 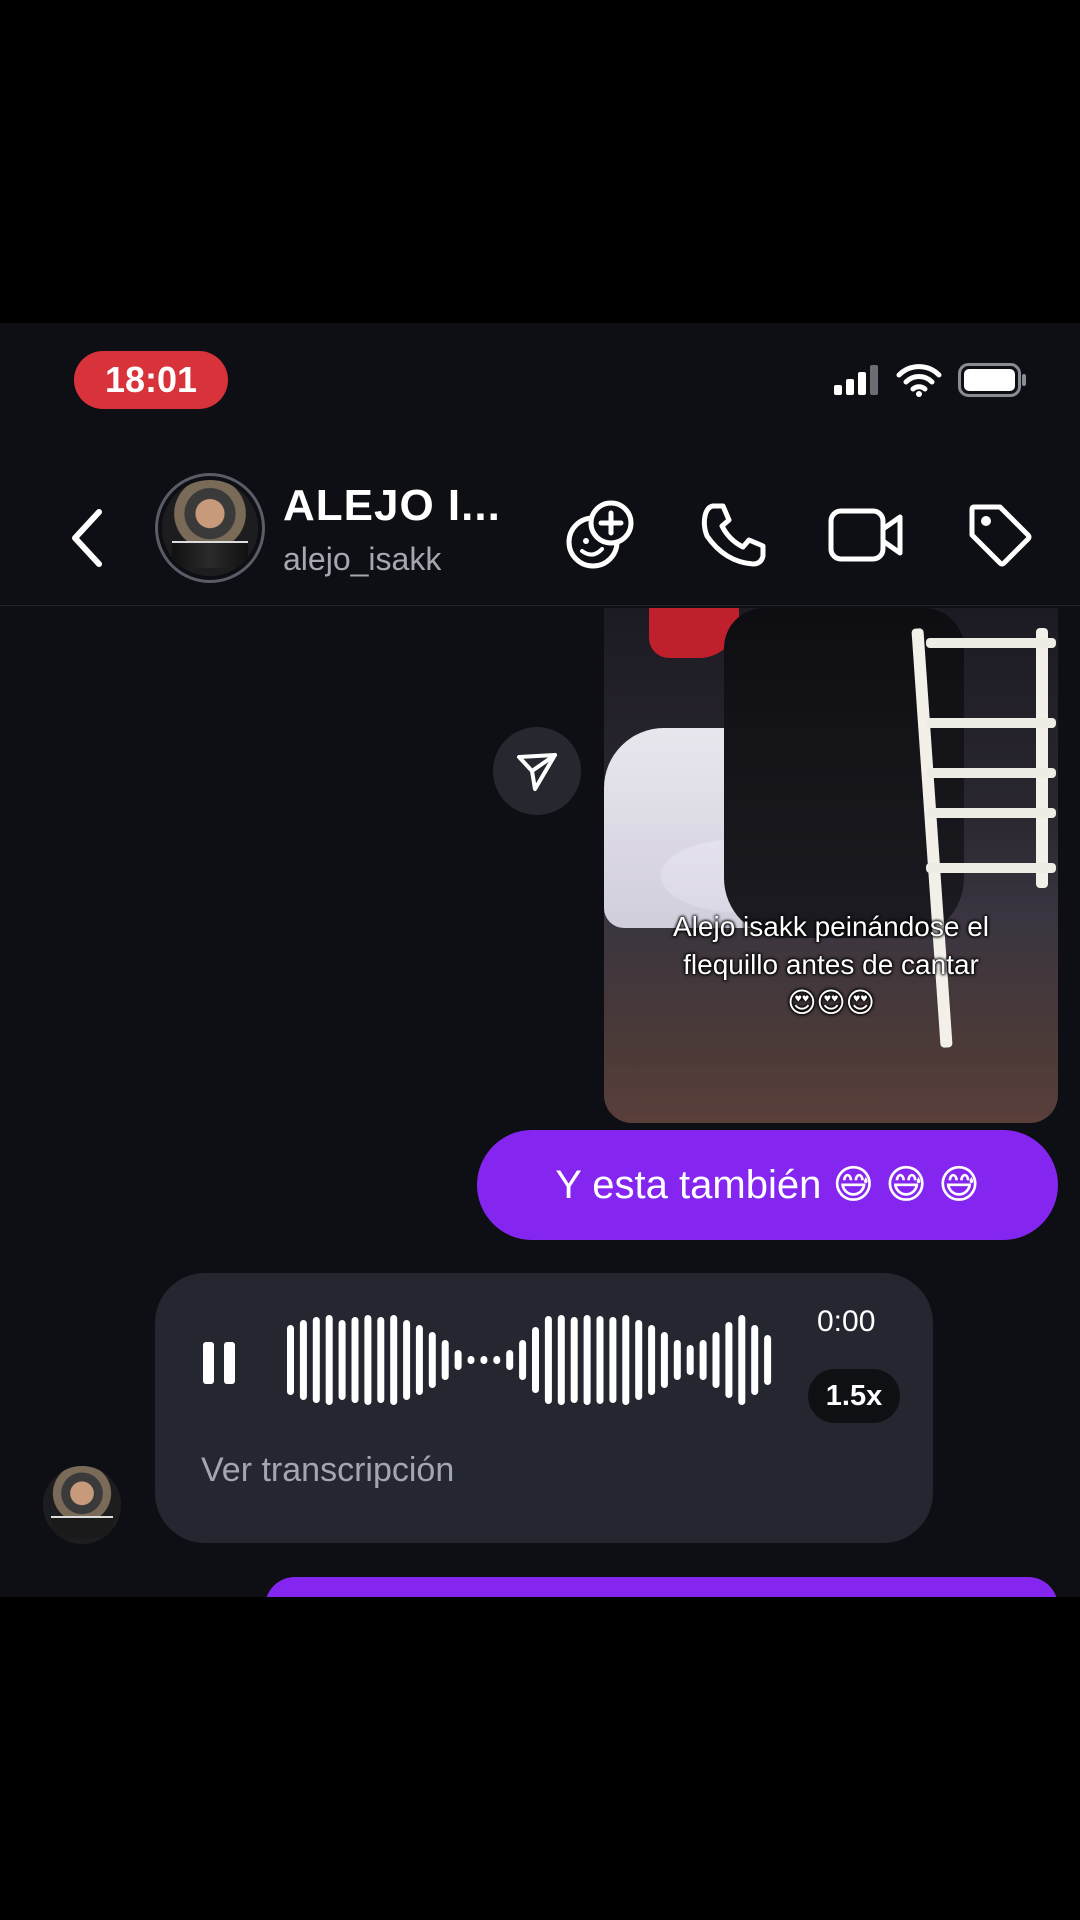 I want to click on waveform, so click(x=530, y=1360).